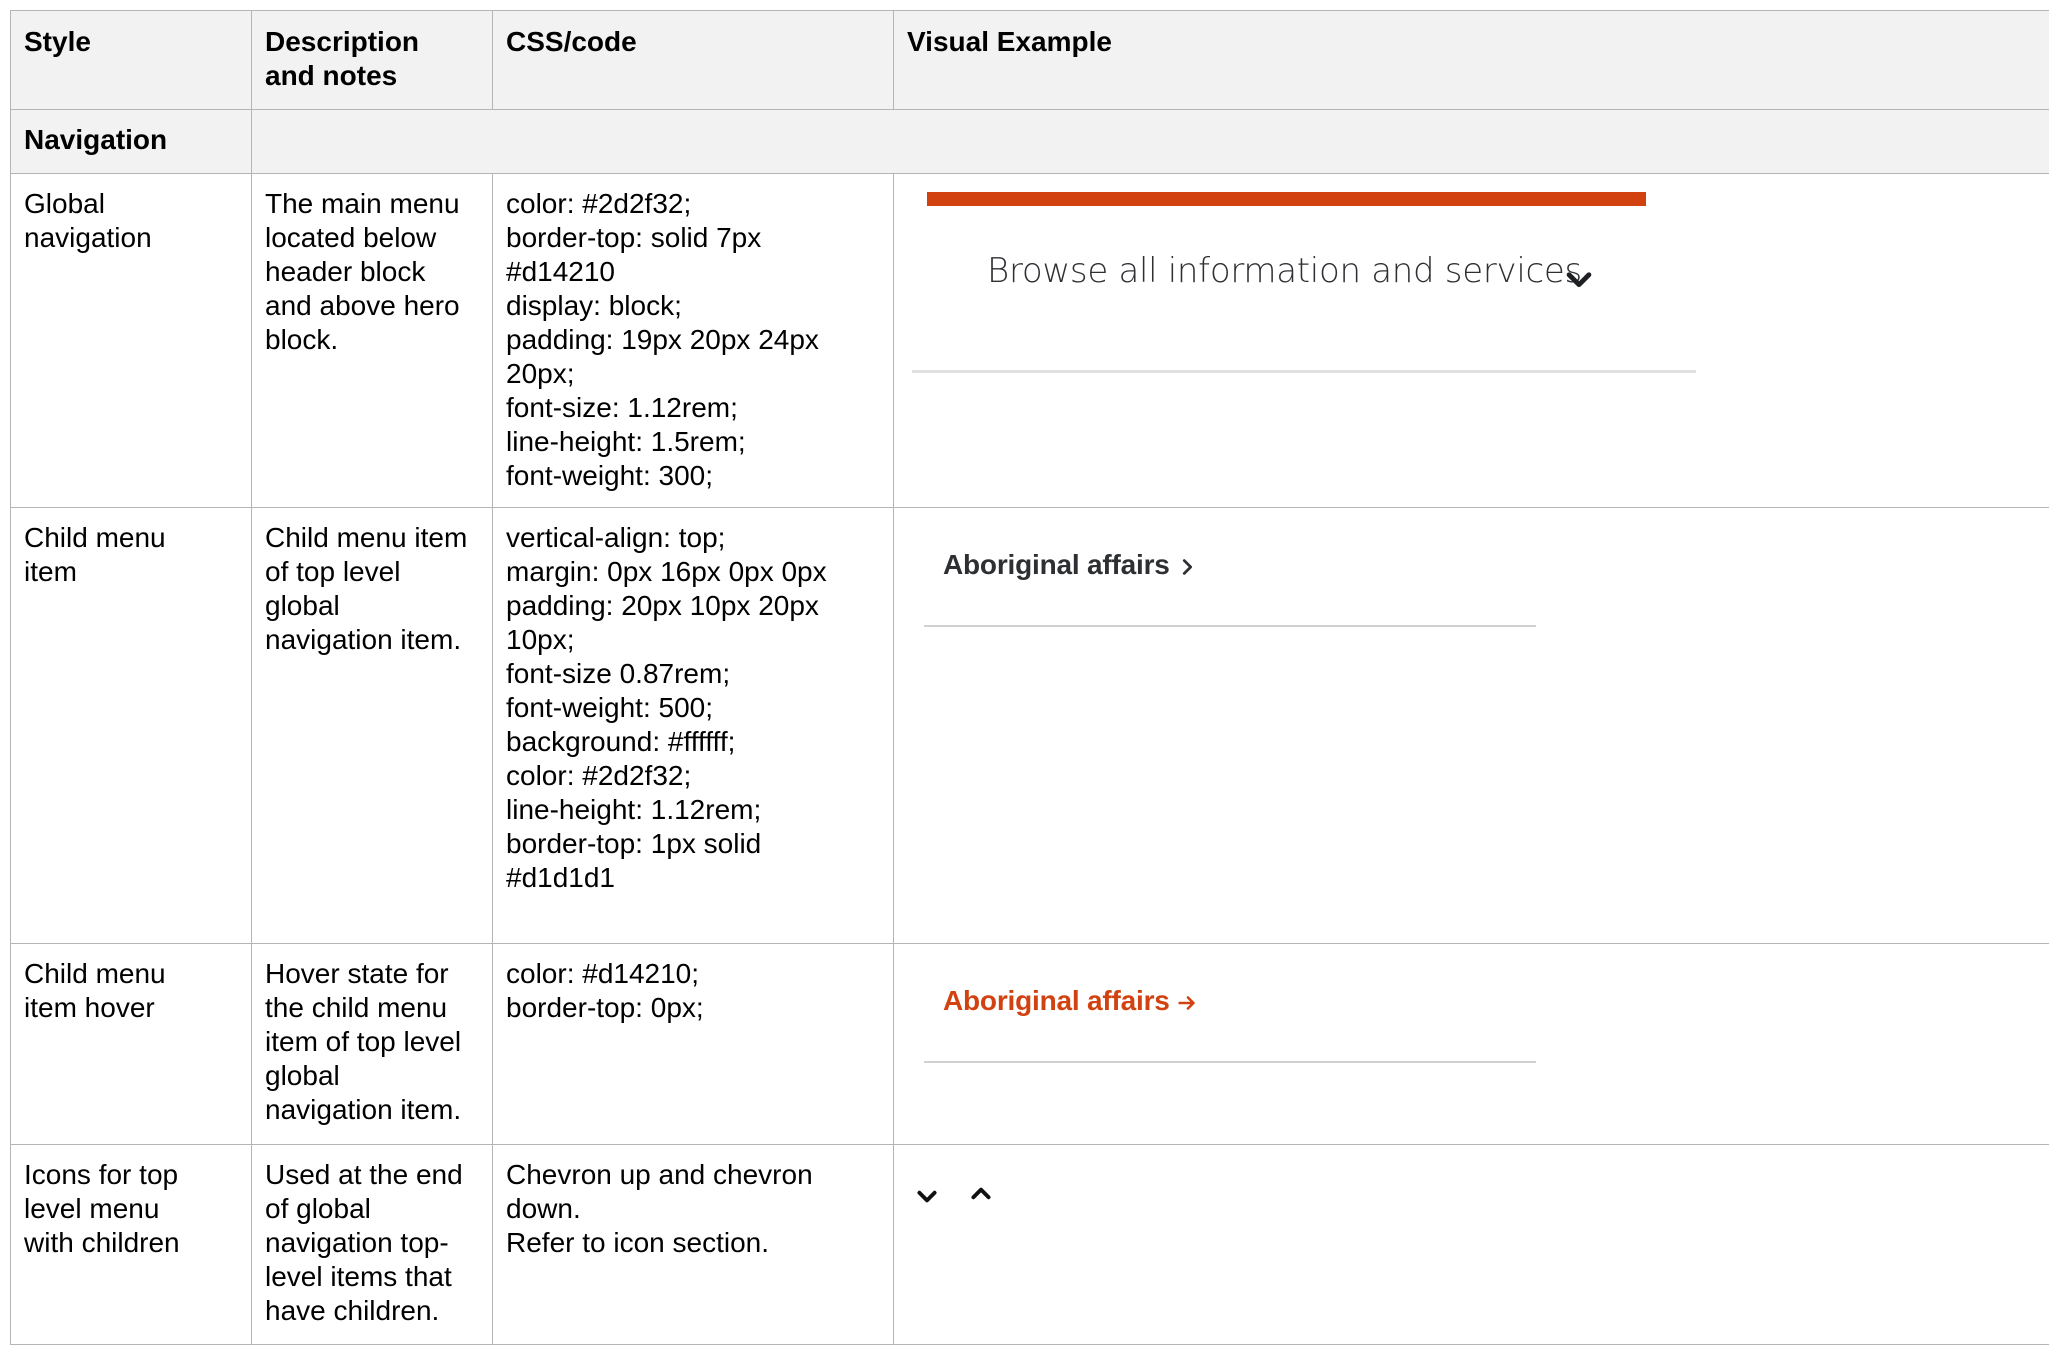 The image size is (2049, 1345). What do you see at coordinates (1471, 60) in the screenshot?
I see `header-visual-example: Visual Example` at bounding box center [1471, 60].